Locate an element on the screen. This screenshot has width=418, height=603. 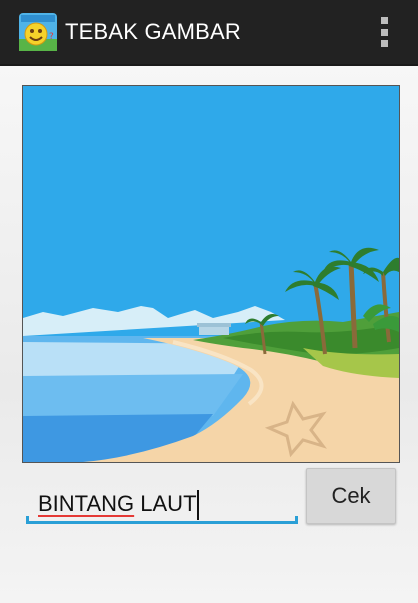
input-underline is located at coordinates (162, 520).